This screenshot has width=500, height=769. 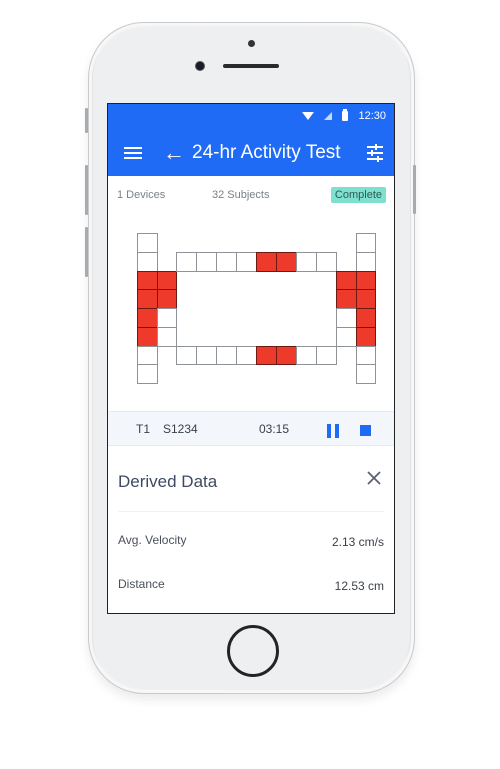 I want to click on summary-bar: 1 Devices 32 Subjects Complete, so click(x=251, y=196).